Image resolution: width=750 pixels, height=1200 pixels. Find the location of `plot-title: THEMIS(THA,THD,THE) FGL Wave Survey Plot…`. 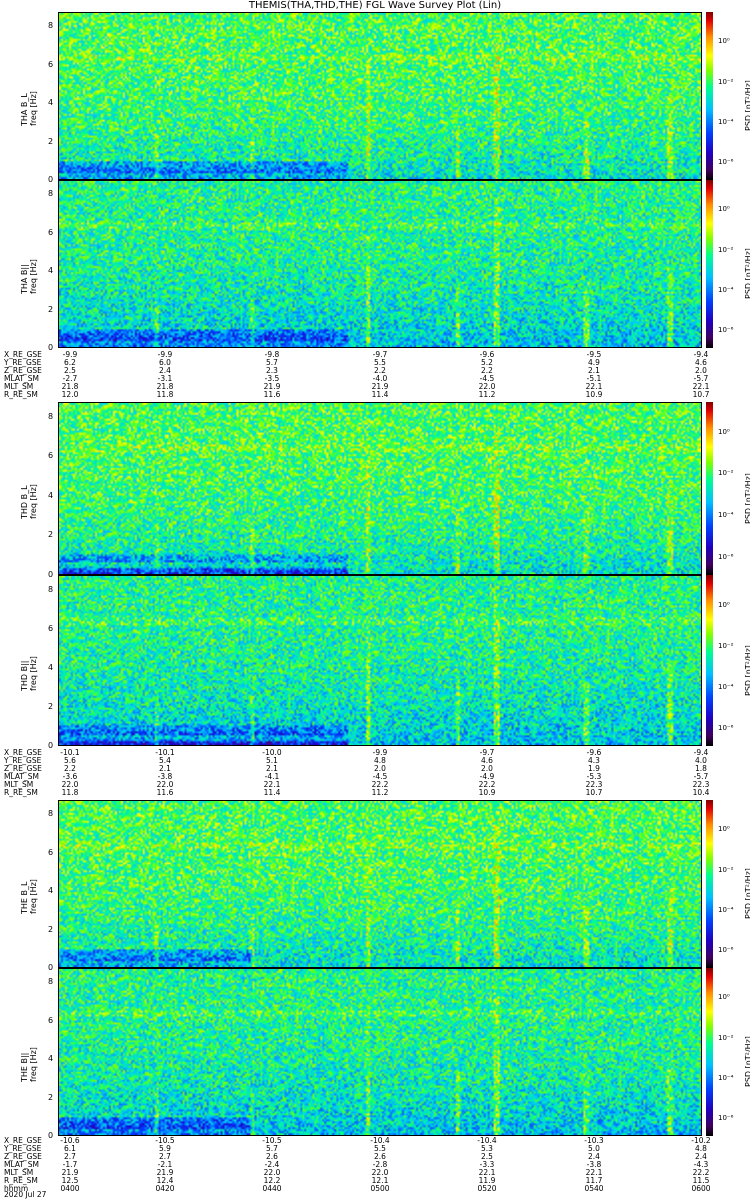

plot-title: THEMIS(THA,THD,THE) FGL Wave Survey Plot… is located at coordinates (375, 5).